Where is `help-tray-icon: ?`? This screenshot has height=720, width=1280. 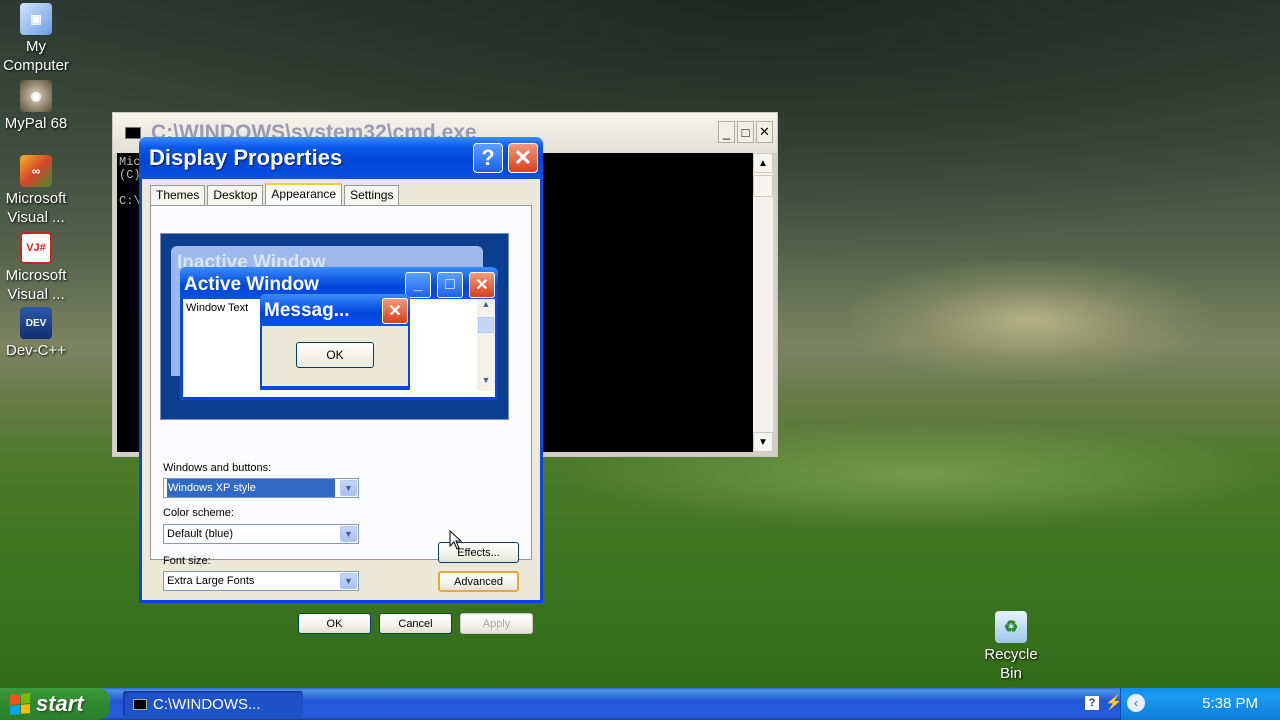 help-tray-icon: ? is located at coordinates (1092, 703).